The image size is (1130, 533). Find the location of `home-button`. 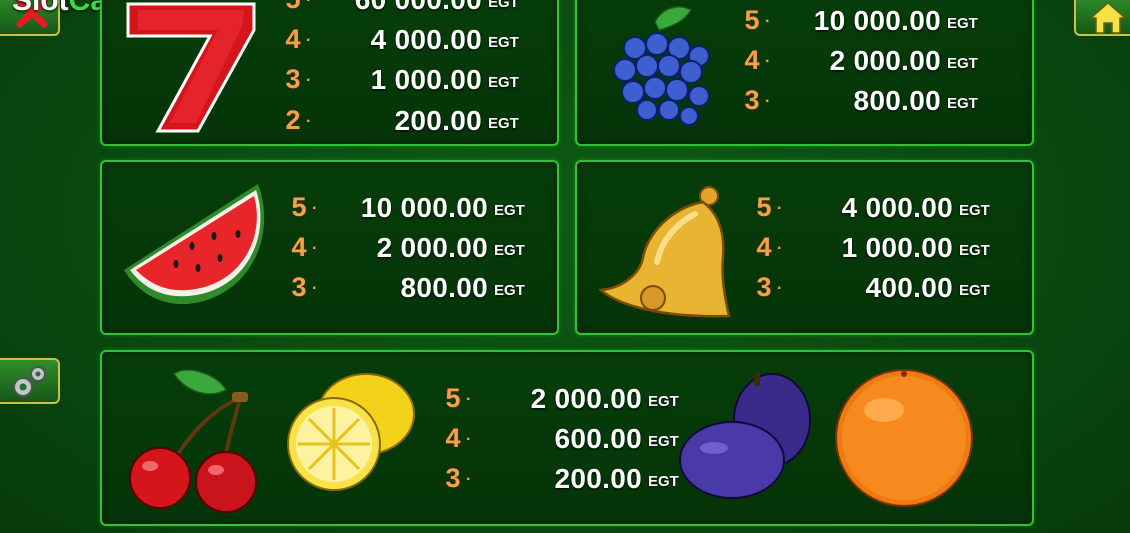

home-button is located at coordinates (1102, 18).